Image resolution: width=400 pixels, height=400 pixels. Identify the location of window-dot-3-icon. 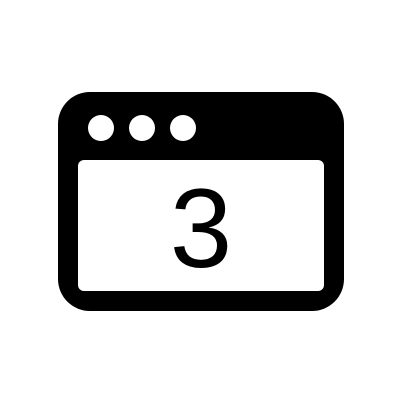
(183, 128).